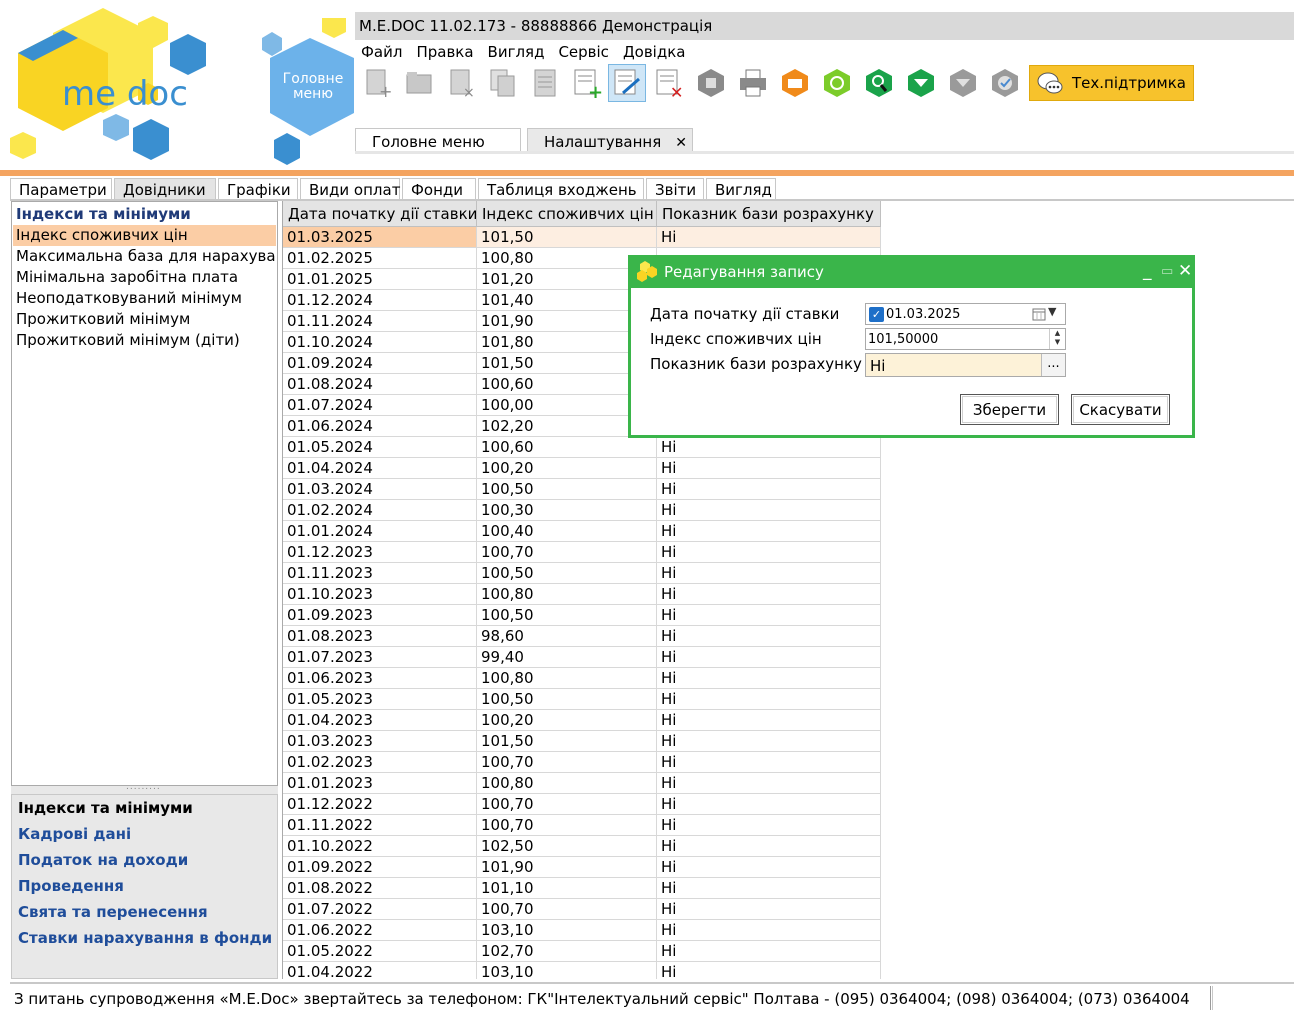 The height and width of the screenshot is (1015, 1294). Describe the element at coordinates (380, 468) in the screenshot. I see `cell-date: 01.04.2024` at that location.